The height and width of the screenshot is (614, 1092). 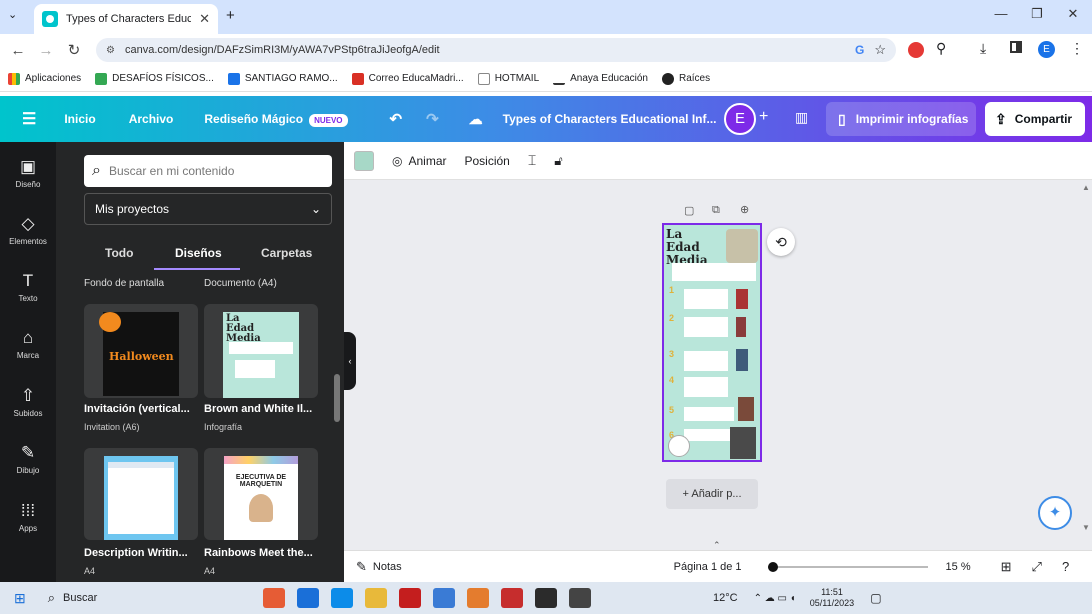 What do you see at coordinates (916, 50) in the screenshot?
I see `extension-abp-icon` at bounding box center [916, 50].